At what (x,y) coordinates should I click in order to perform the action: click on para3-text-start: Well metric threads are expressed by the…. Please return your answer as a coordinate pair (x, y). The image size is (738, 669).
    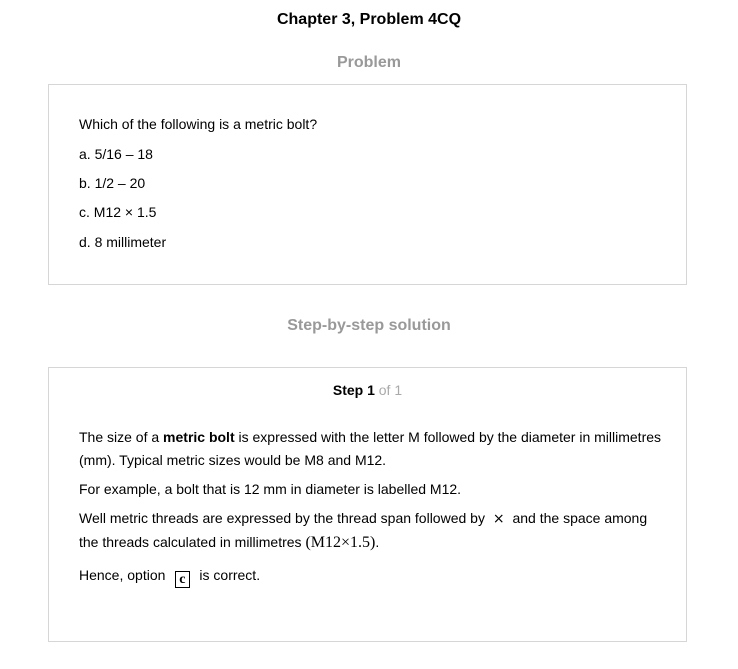
    Looking at the image, I should click on (284, 518).